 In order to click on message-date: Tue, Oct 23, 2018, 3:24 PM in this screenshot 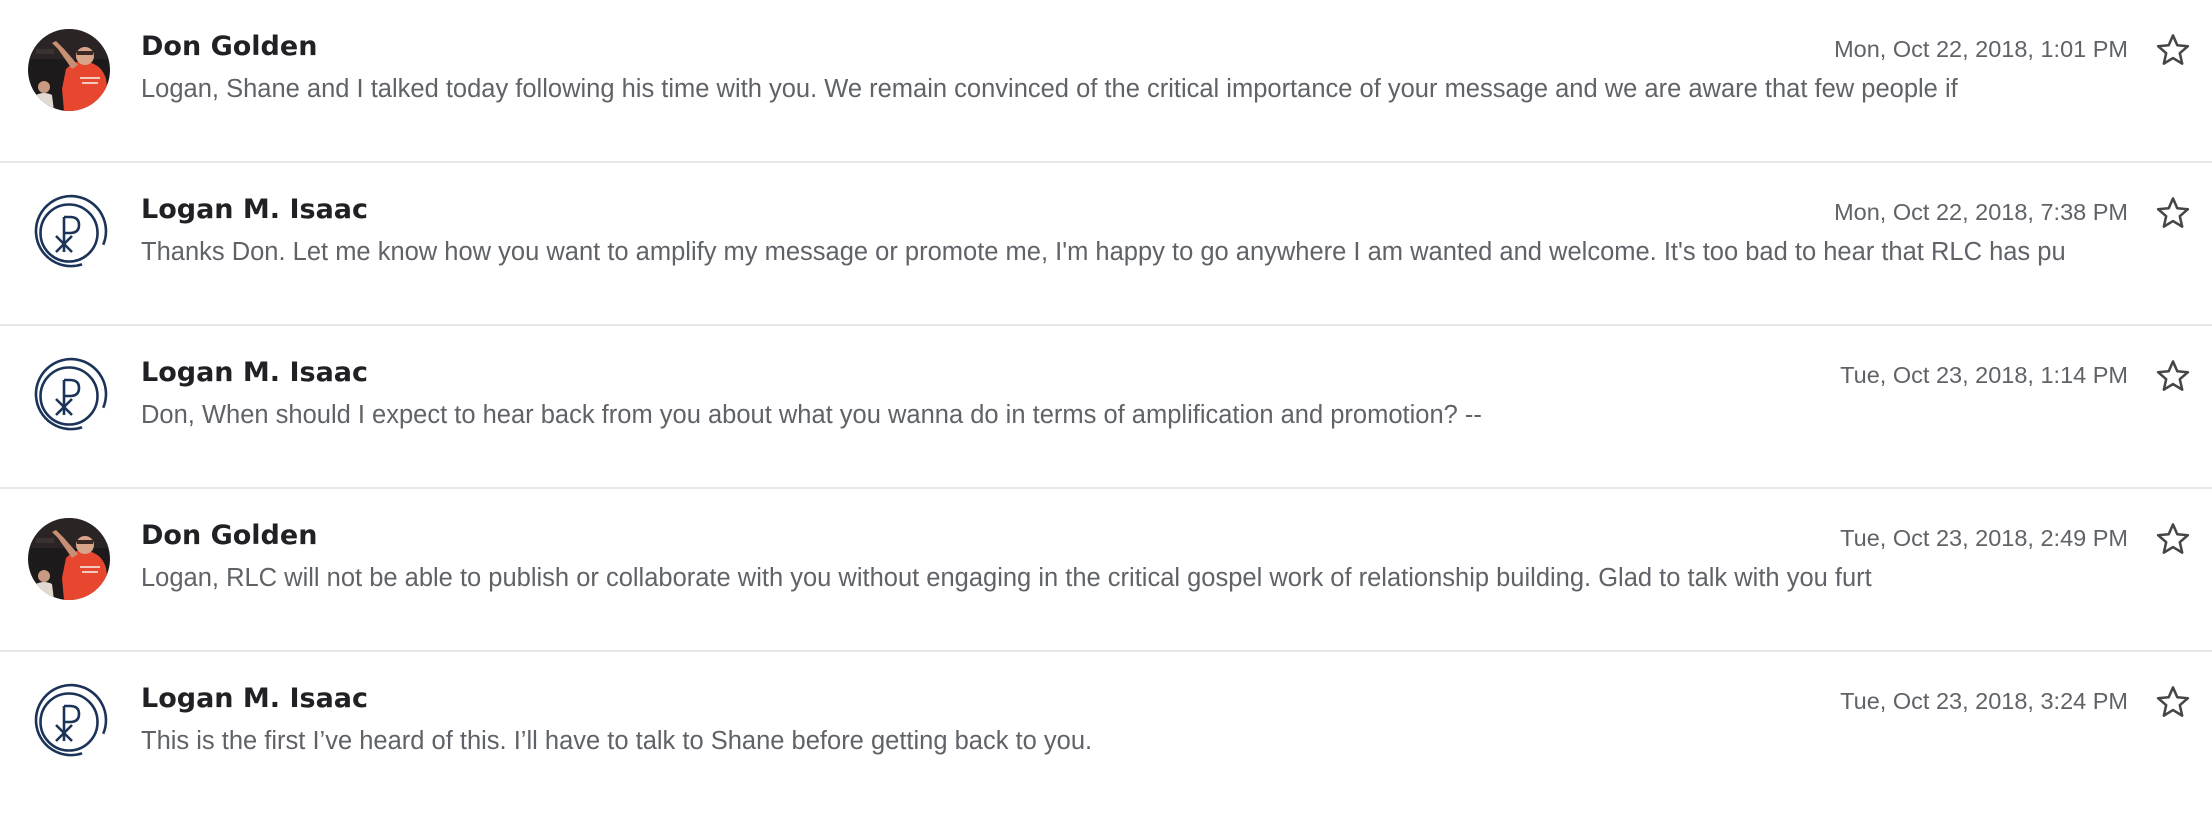, I will do `click(1984, 701)`.